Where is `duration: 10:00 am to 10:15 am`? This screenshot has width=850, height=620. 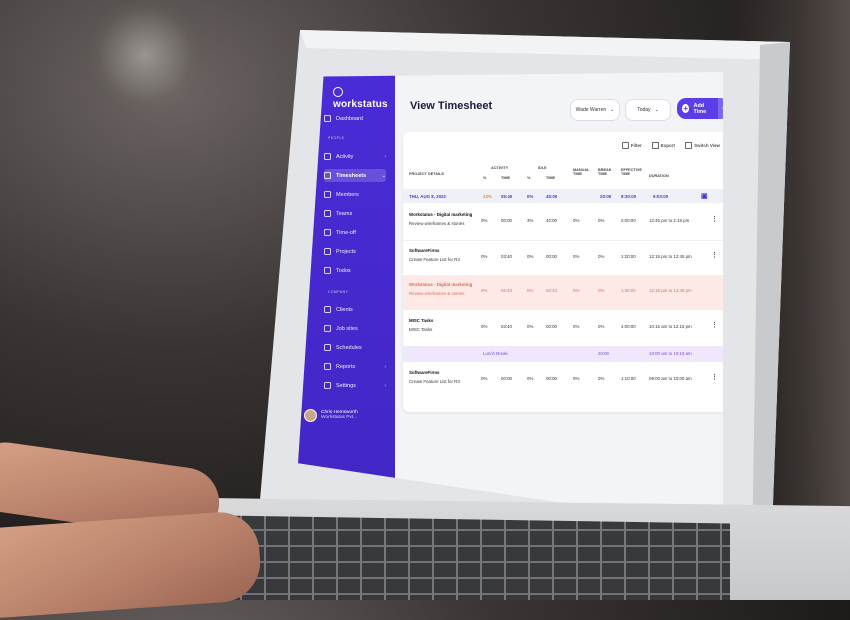 duration: 10:00 am to 10:15 am is located at coordinates (670, 353).